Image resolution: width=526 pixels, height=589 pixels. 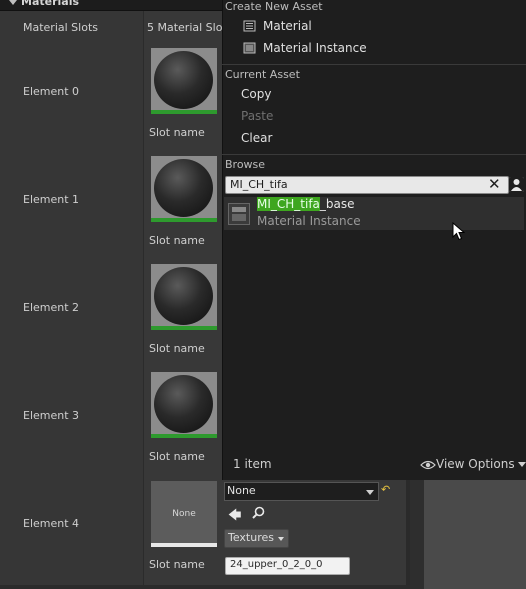 I want to click on create-material-instance-item: Material Instance, so click(x=315, y=48).